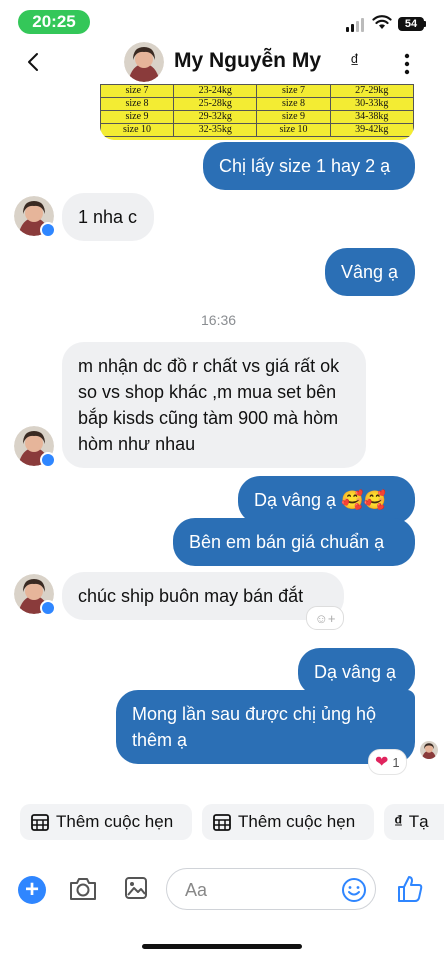 This screenshot has height=960, width=444. I want to click on table-row: size 7 23-24kg size 7 27-29kg, so click(257, 91).